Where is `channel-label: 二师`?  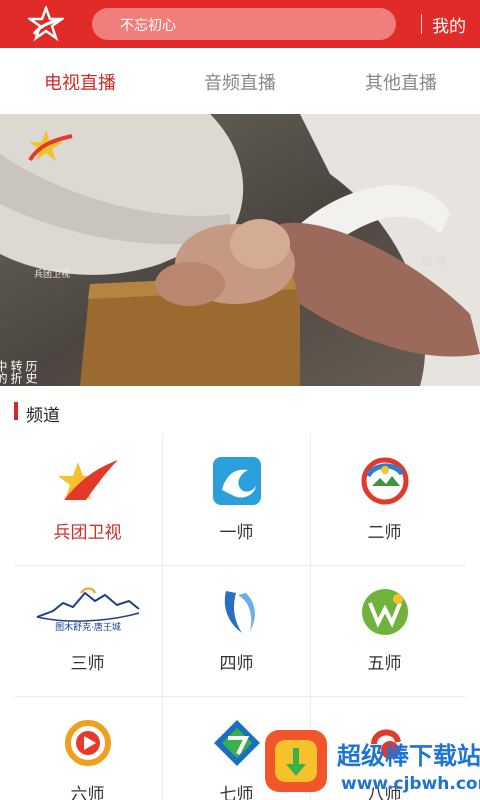 channel-label: 二师 is located at coordinates (384, 533).